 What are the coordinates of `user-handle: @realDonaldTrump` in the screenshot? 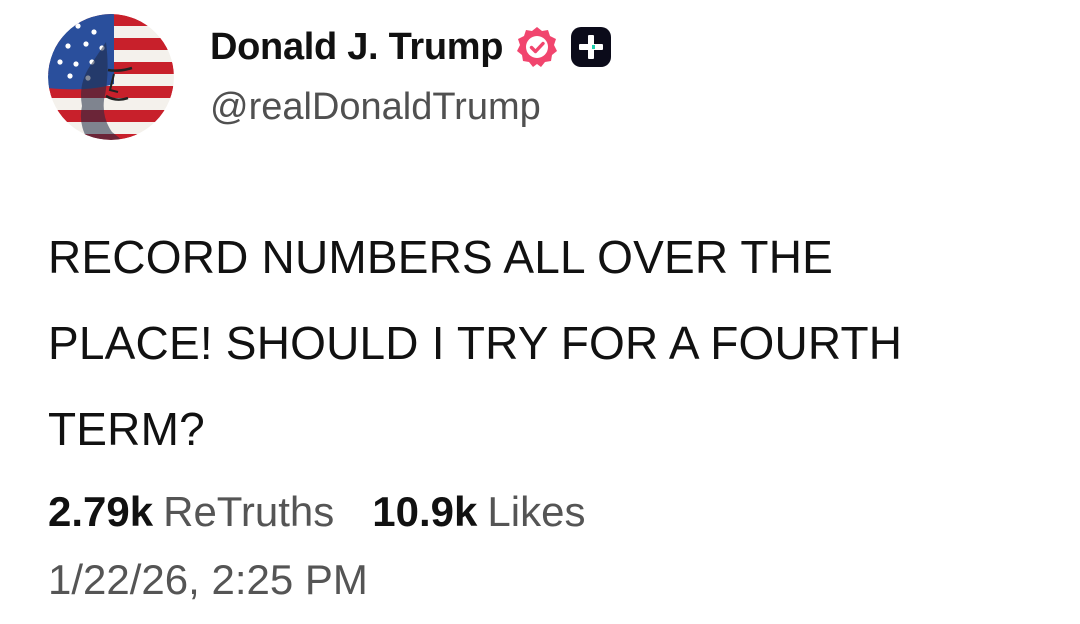 It's located at (375, 107).